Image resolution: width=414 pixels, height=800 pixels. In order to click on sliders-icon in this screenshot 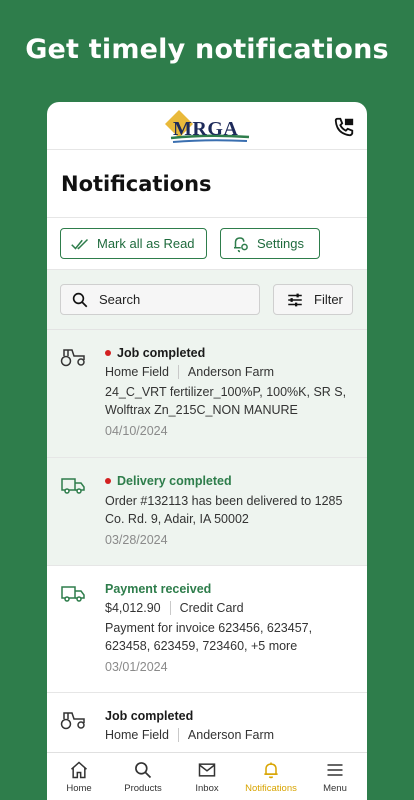, I will do `click(295, 299)`.